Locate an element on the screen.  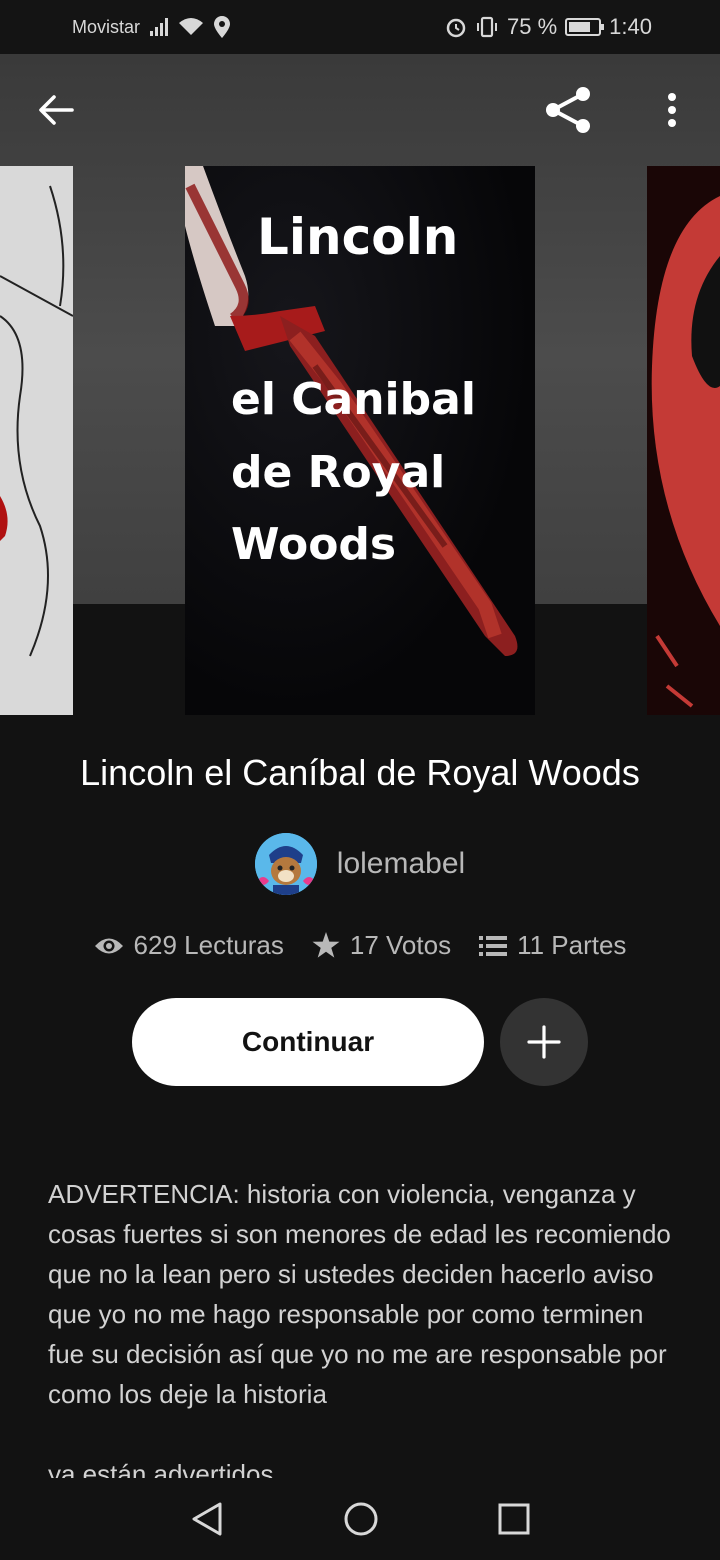
status-right: 75 % 1:40 is located at coordinates (548, 27).